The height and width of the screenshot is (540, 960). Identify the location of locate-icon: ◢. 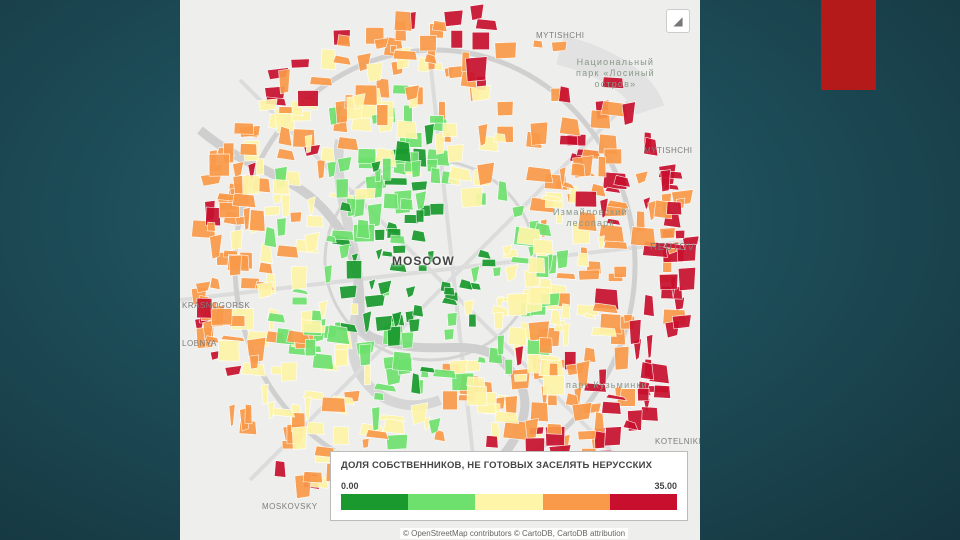
(678, 21).